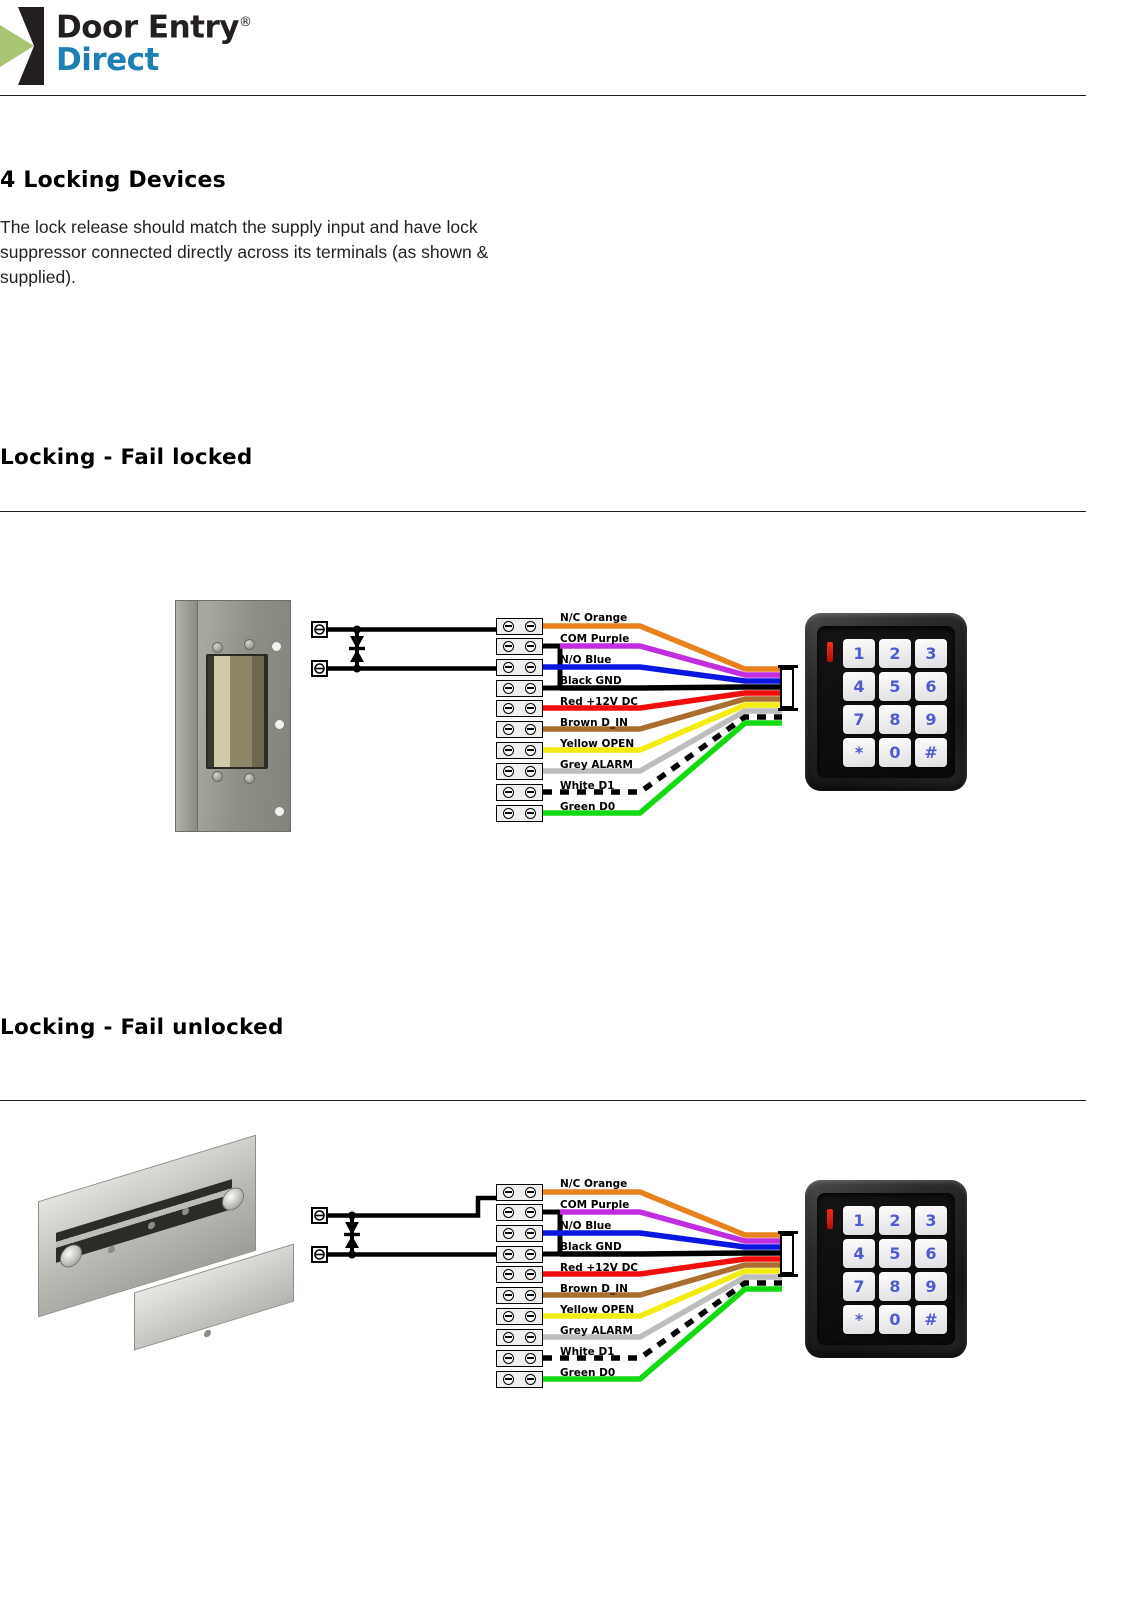  I want to click on subsection-title-fail-locked: Locking - Fail locked, so click(126, 457).